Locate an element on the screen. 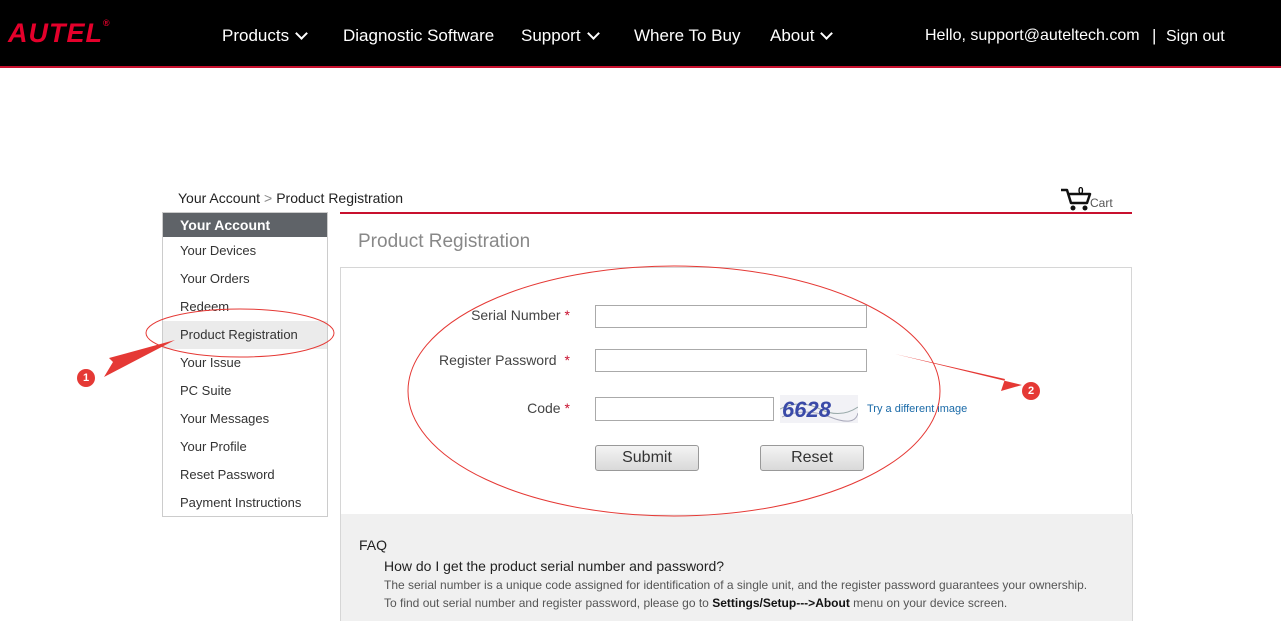 The height and width of the screenshot is (621, 1281). cart-label: Cart is located at coordinates (1101, 203).